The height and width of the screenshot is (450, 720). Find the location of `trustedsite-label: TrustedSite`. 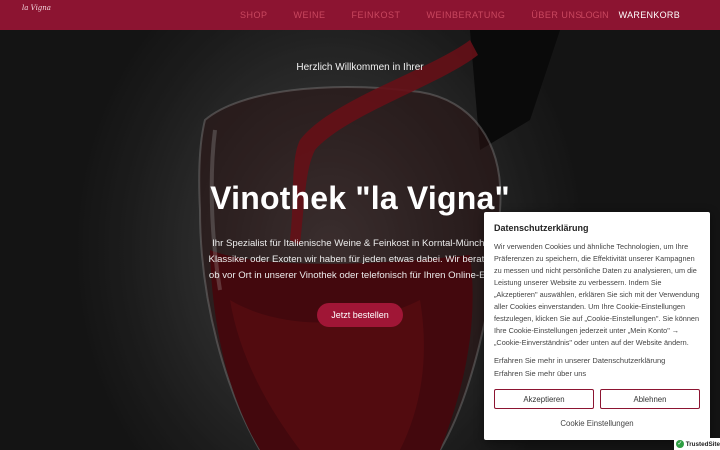

trustedsite-label: TrustedSite is located at coordinates (702, 444).